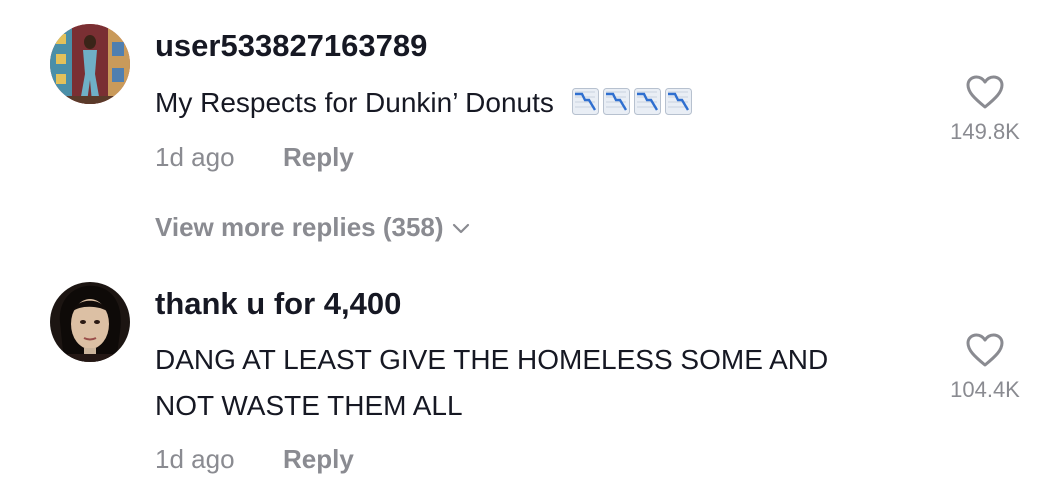  I want to click on view-more-replies-button: View more replies (358), so click(312, 227).